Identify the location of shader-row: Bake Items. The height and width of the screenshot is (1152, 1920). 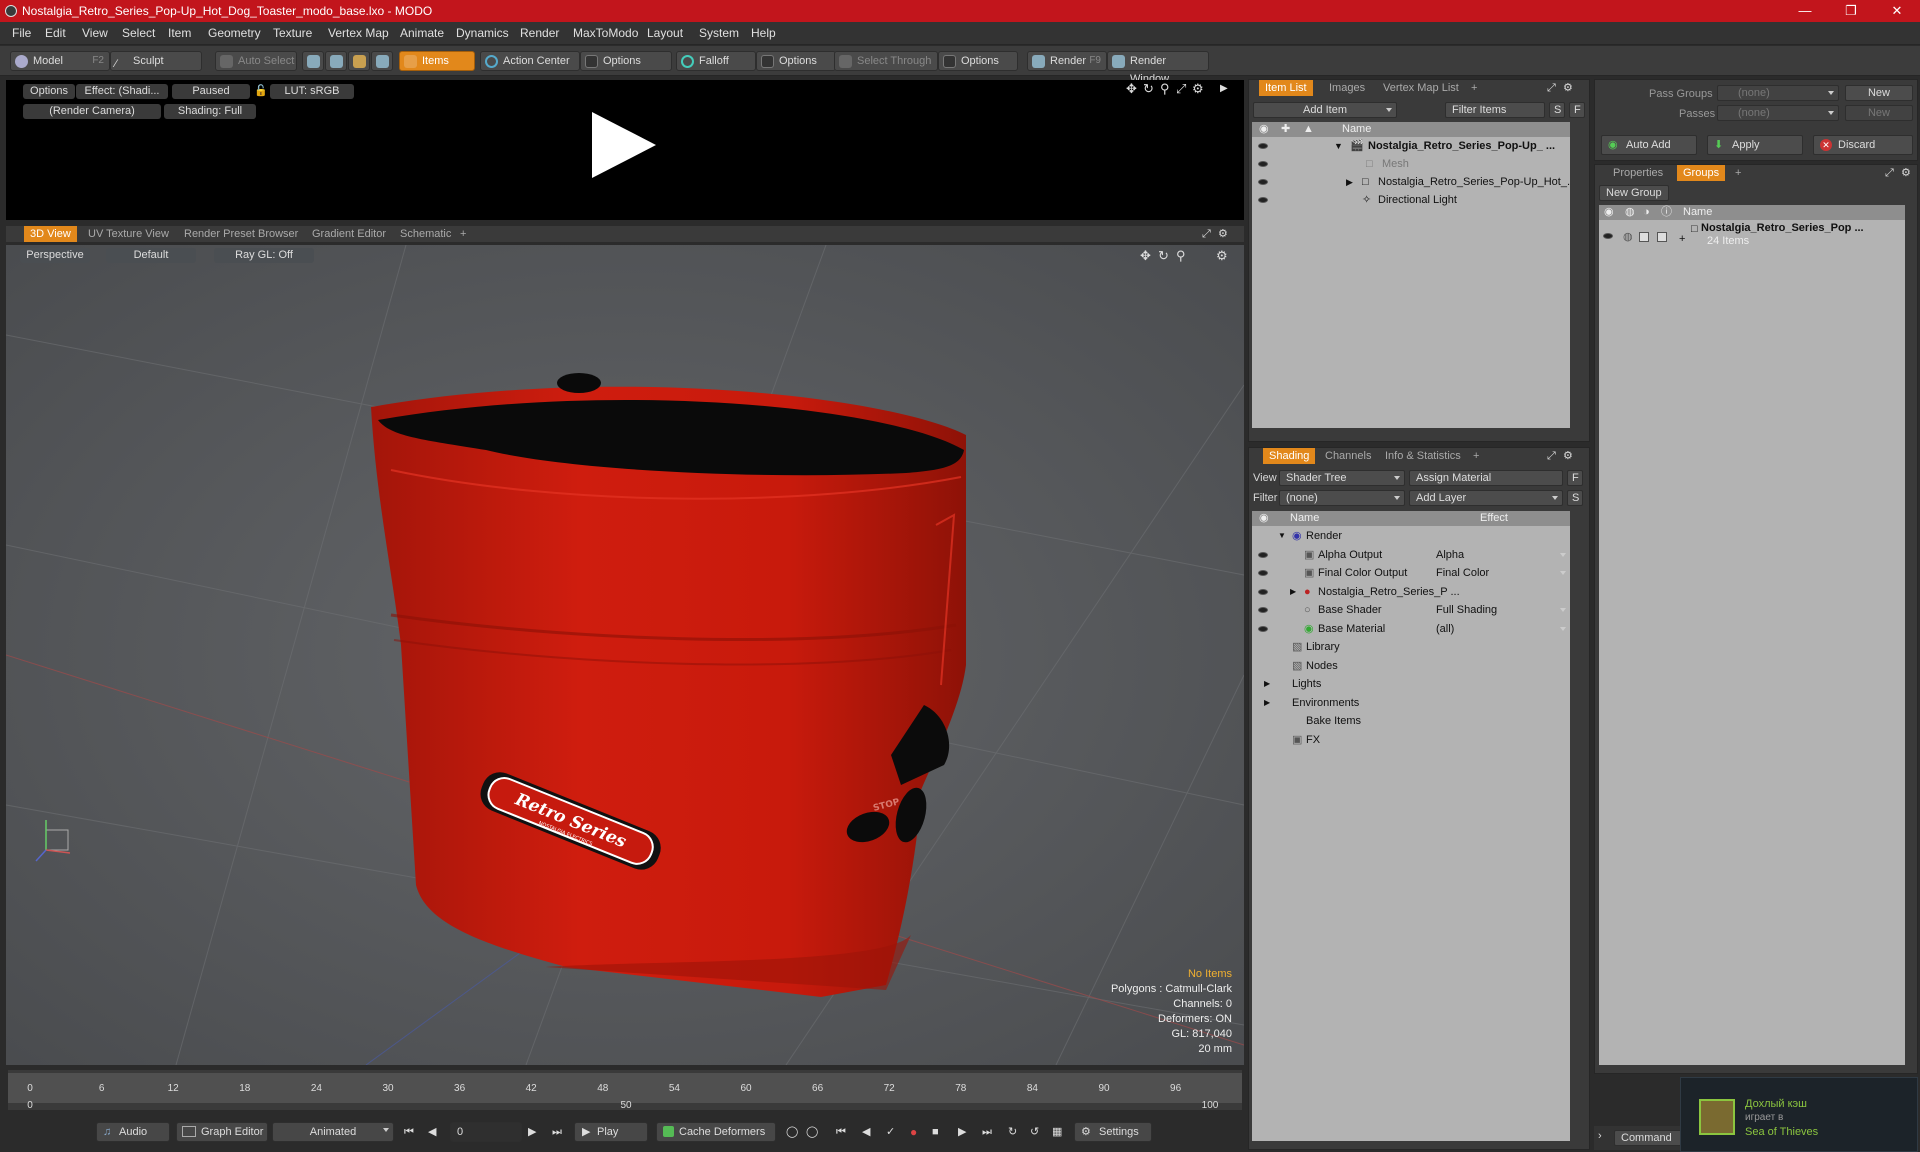
(1411, 721).